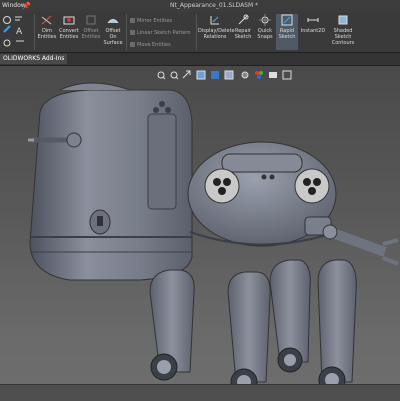  I want to click on repair-sketch-button: Repair Sketch, so click(243, 27).